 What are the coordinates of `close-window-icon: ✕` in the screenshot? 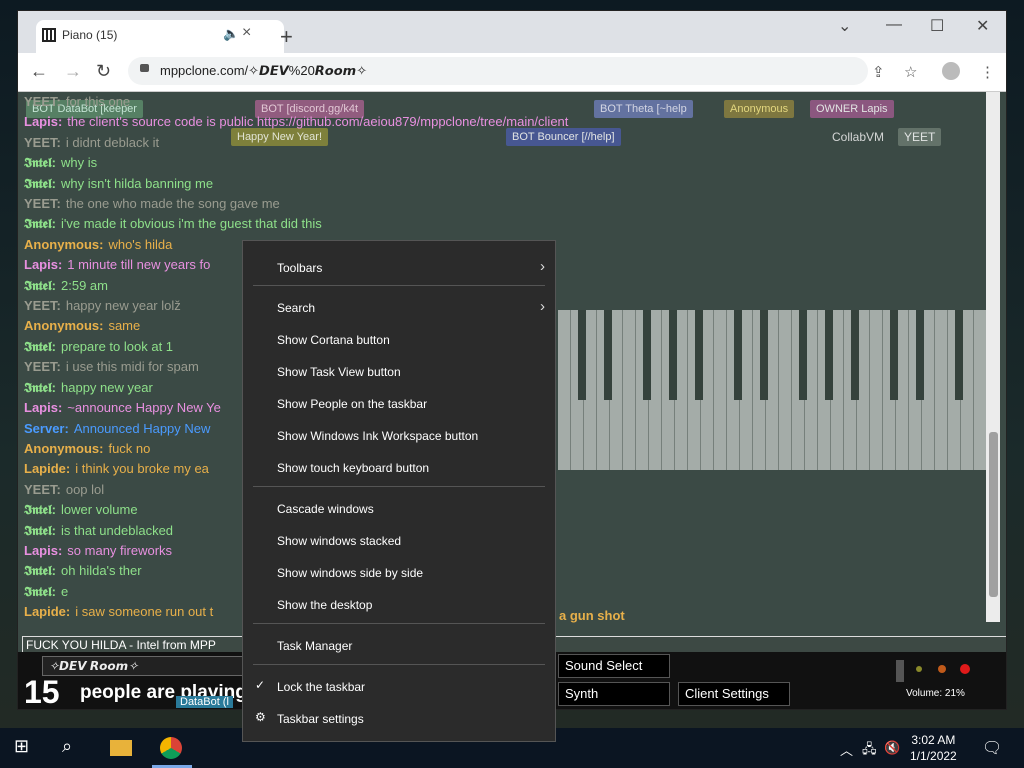 It's located at (982, 26).